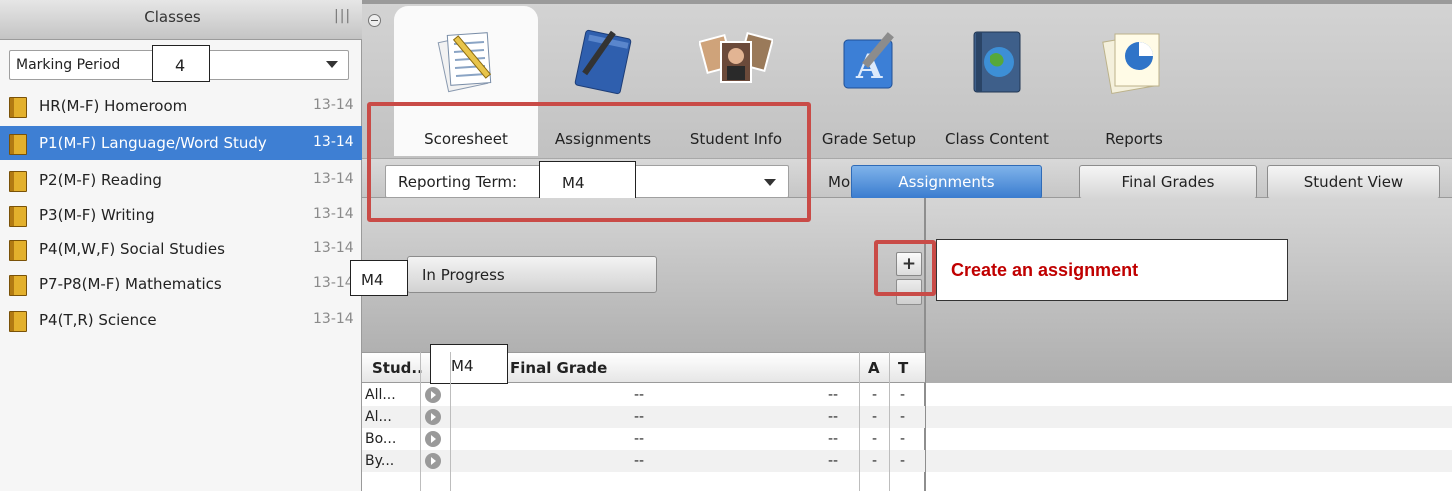 The width and height of the screenshot is (1452, 491). What do you see at coordinates (132, 249) in the screenshot?
I see `class-name: P4(M,W,F) Social Studies` at bounding box center [132, 249].